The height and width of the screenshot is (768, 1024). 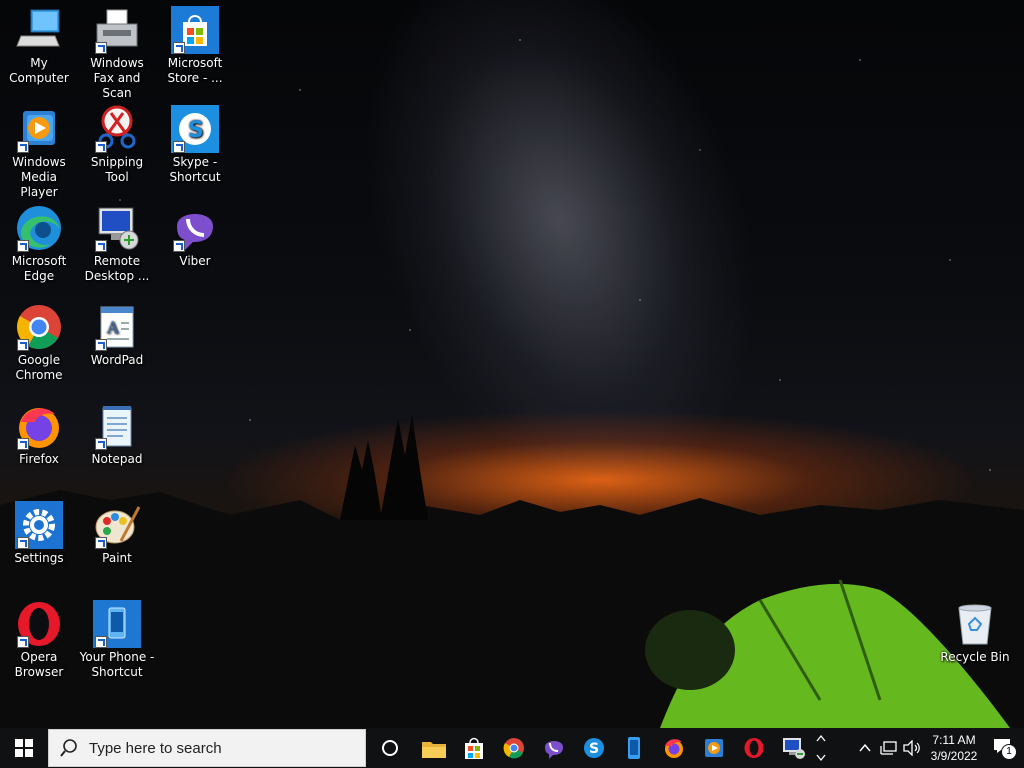 I want to click on chevron-up-icon, so click(x=865, y=747).